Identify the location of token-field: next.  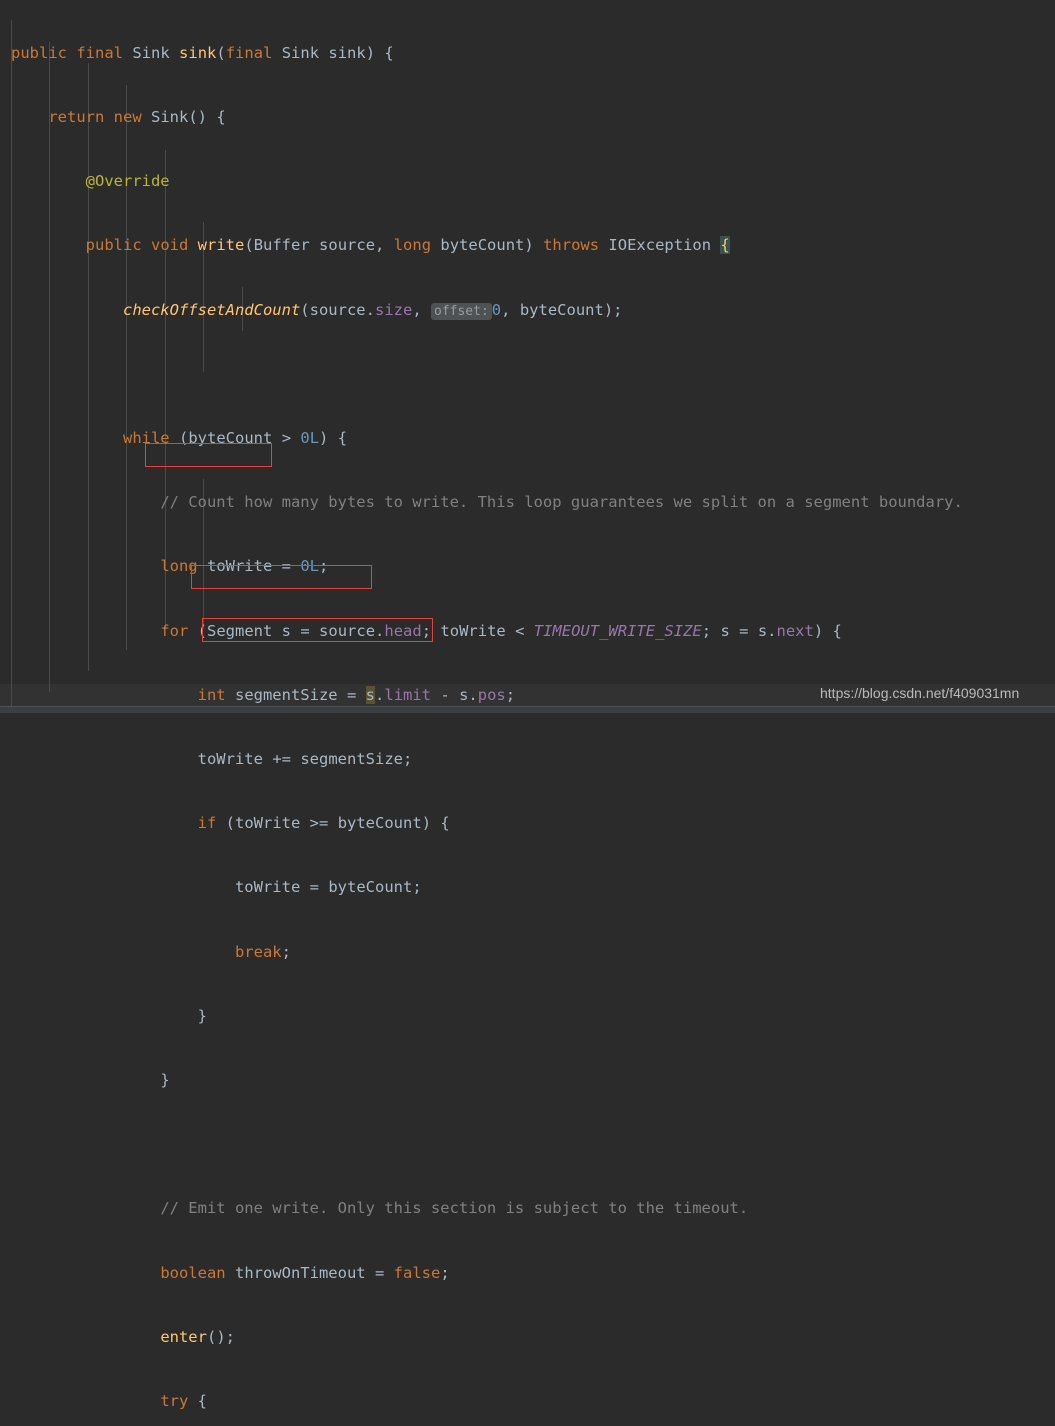
(795, 630).